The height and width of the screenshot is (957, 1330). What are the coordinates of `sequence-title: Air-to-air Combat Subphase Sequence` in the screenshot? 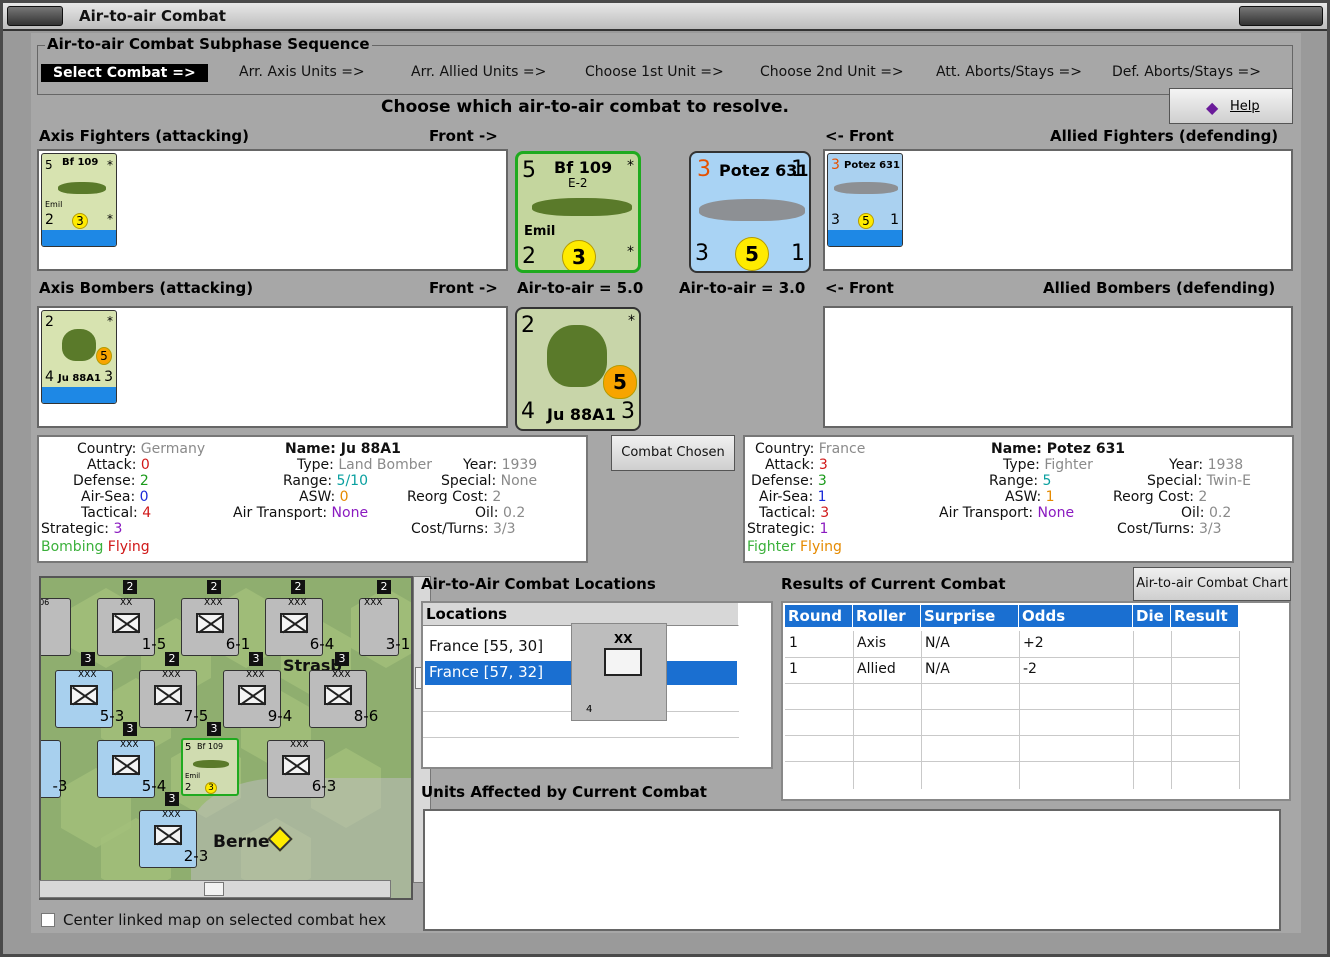 It's located at (208, 44).